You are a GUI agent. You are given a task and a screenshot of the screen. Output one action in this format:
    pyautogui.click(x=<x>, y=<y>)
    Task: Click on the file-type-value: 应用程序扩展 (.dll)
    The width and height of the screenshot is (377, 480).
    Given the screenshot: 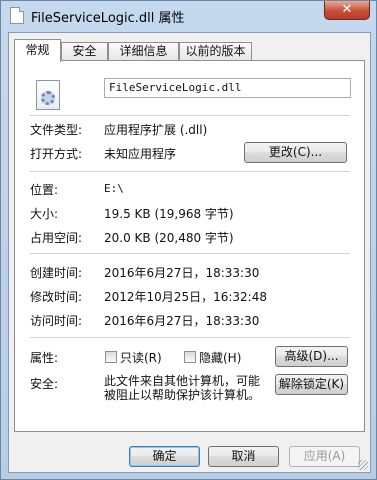 What is the action you would take?
    pyautogui.click(x=156, y=130)
    